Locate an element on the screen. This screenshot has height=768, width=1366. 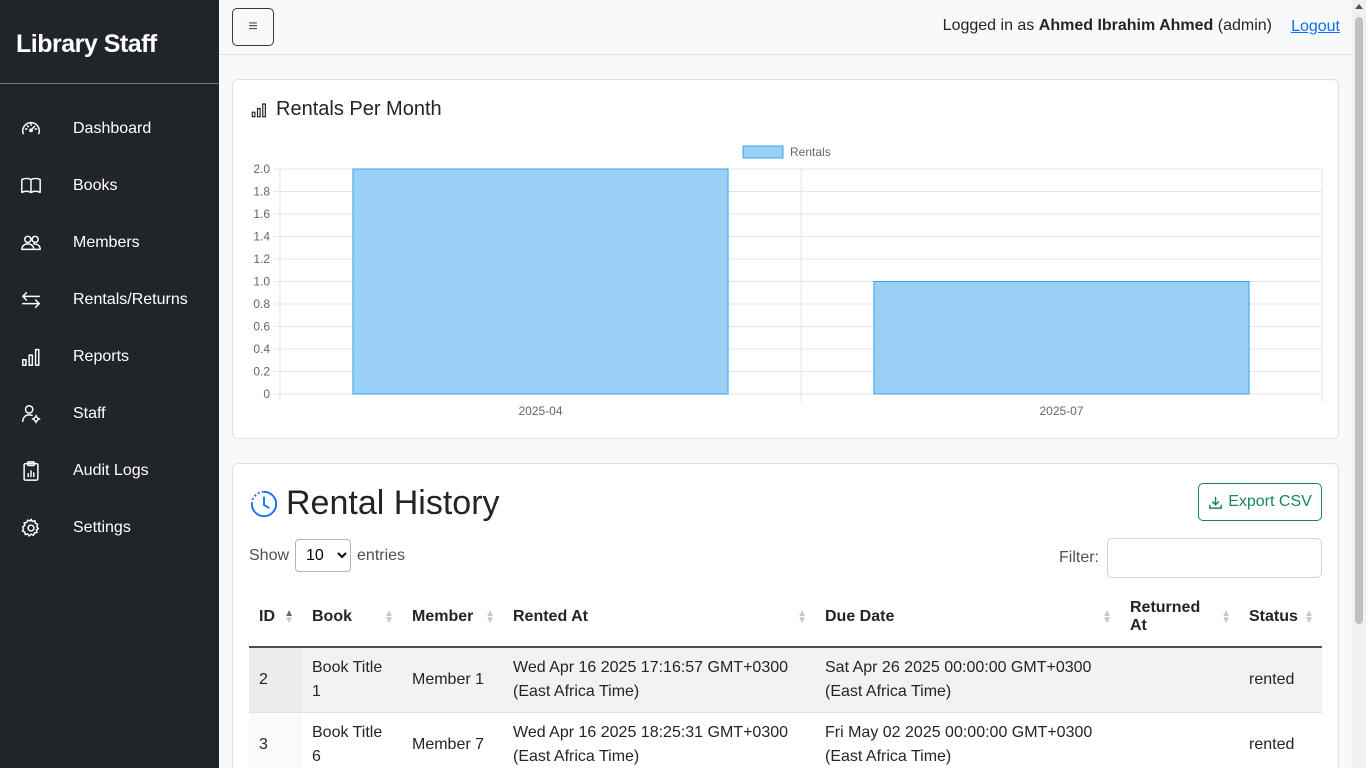
cell-member: Member 7 is located at coordinates (452, 740).